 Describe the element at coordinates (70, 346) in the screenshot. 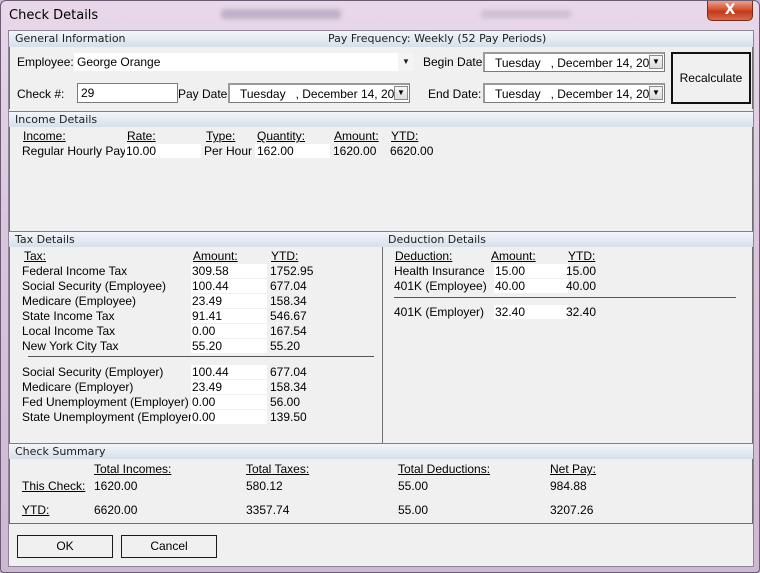

I see `tax-name: New York City Tax` at that location.